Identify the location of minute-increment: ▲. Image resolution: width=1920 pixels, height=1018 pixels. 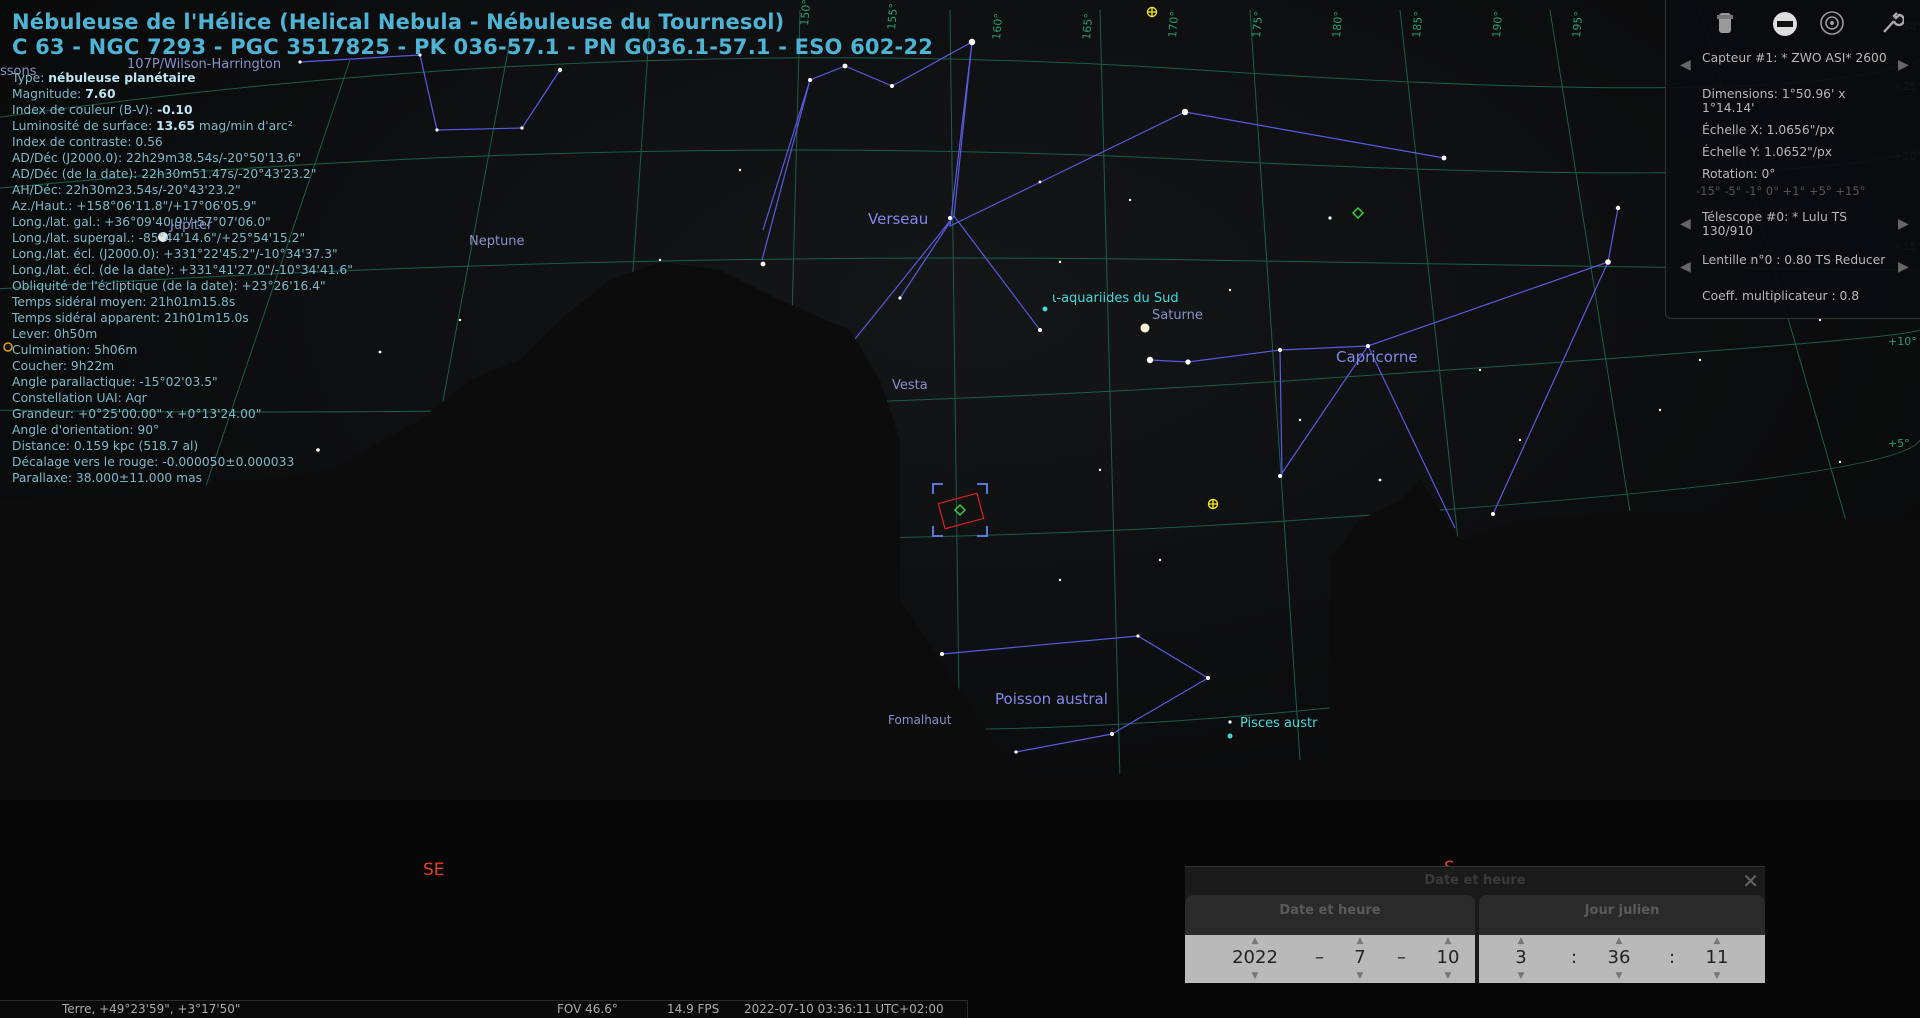
(1619, 941).